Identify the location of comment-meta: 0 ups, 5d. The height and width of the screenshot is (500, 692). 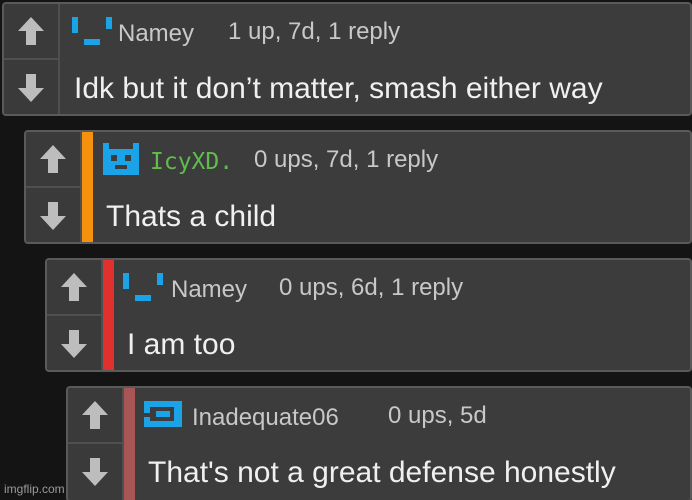
(437, 415).